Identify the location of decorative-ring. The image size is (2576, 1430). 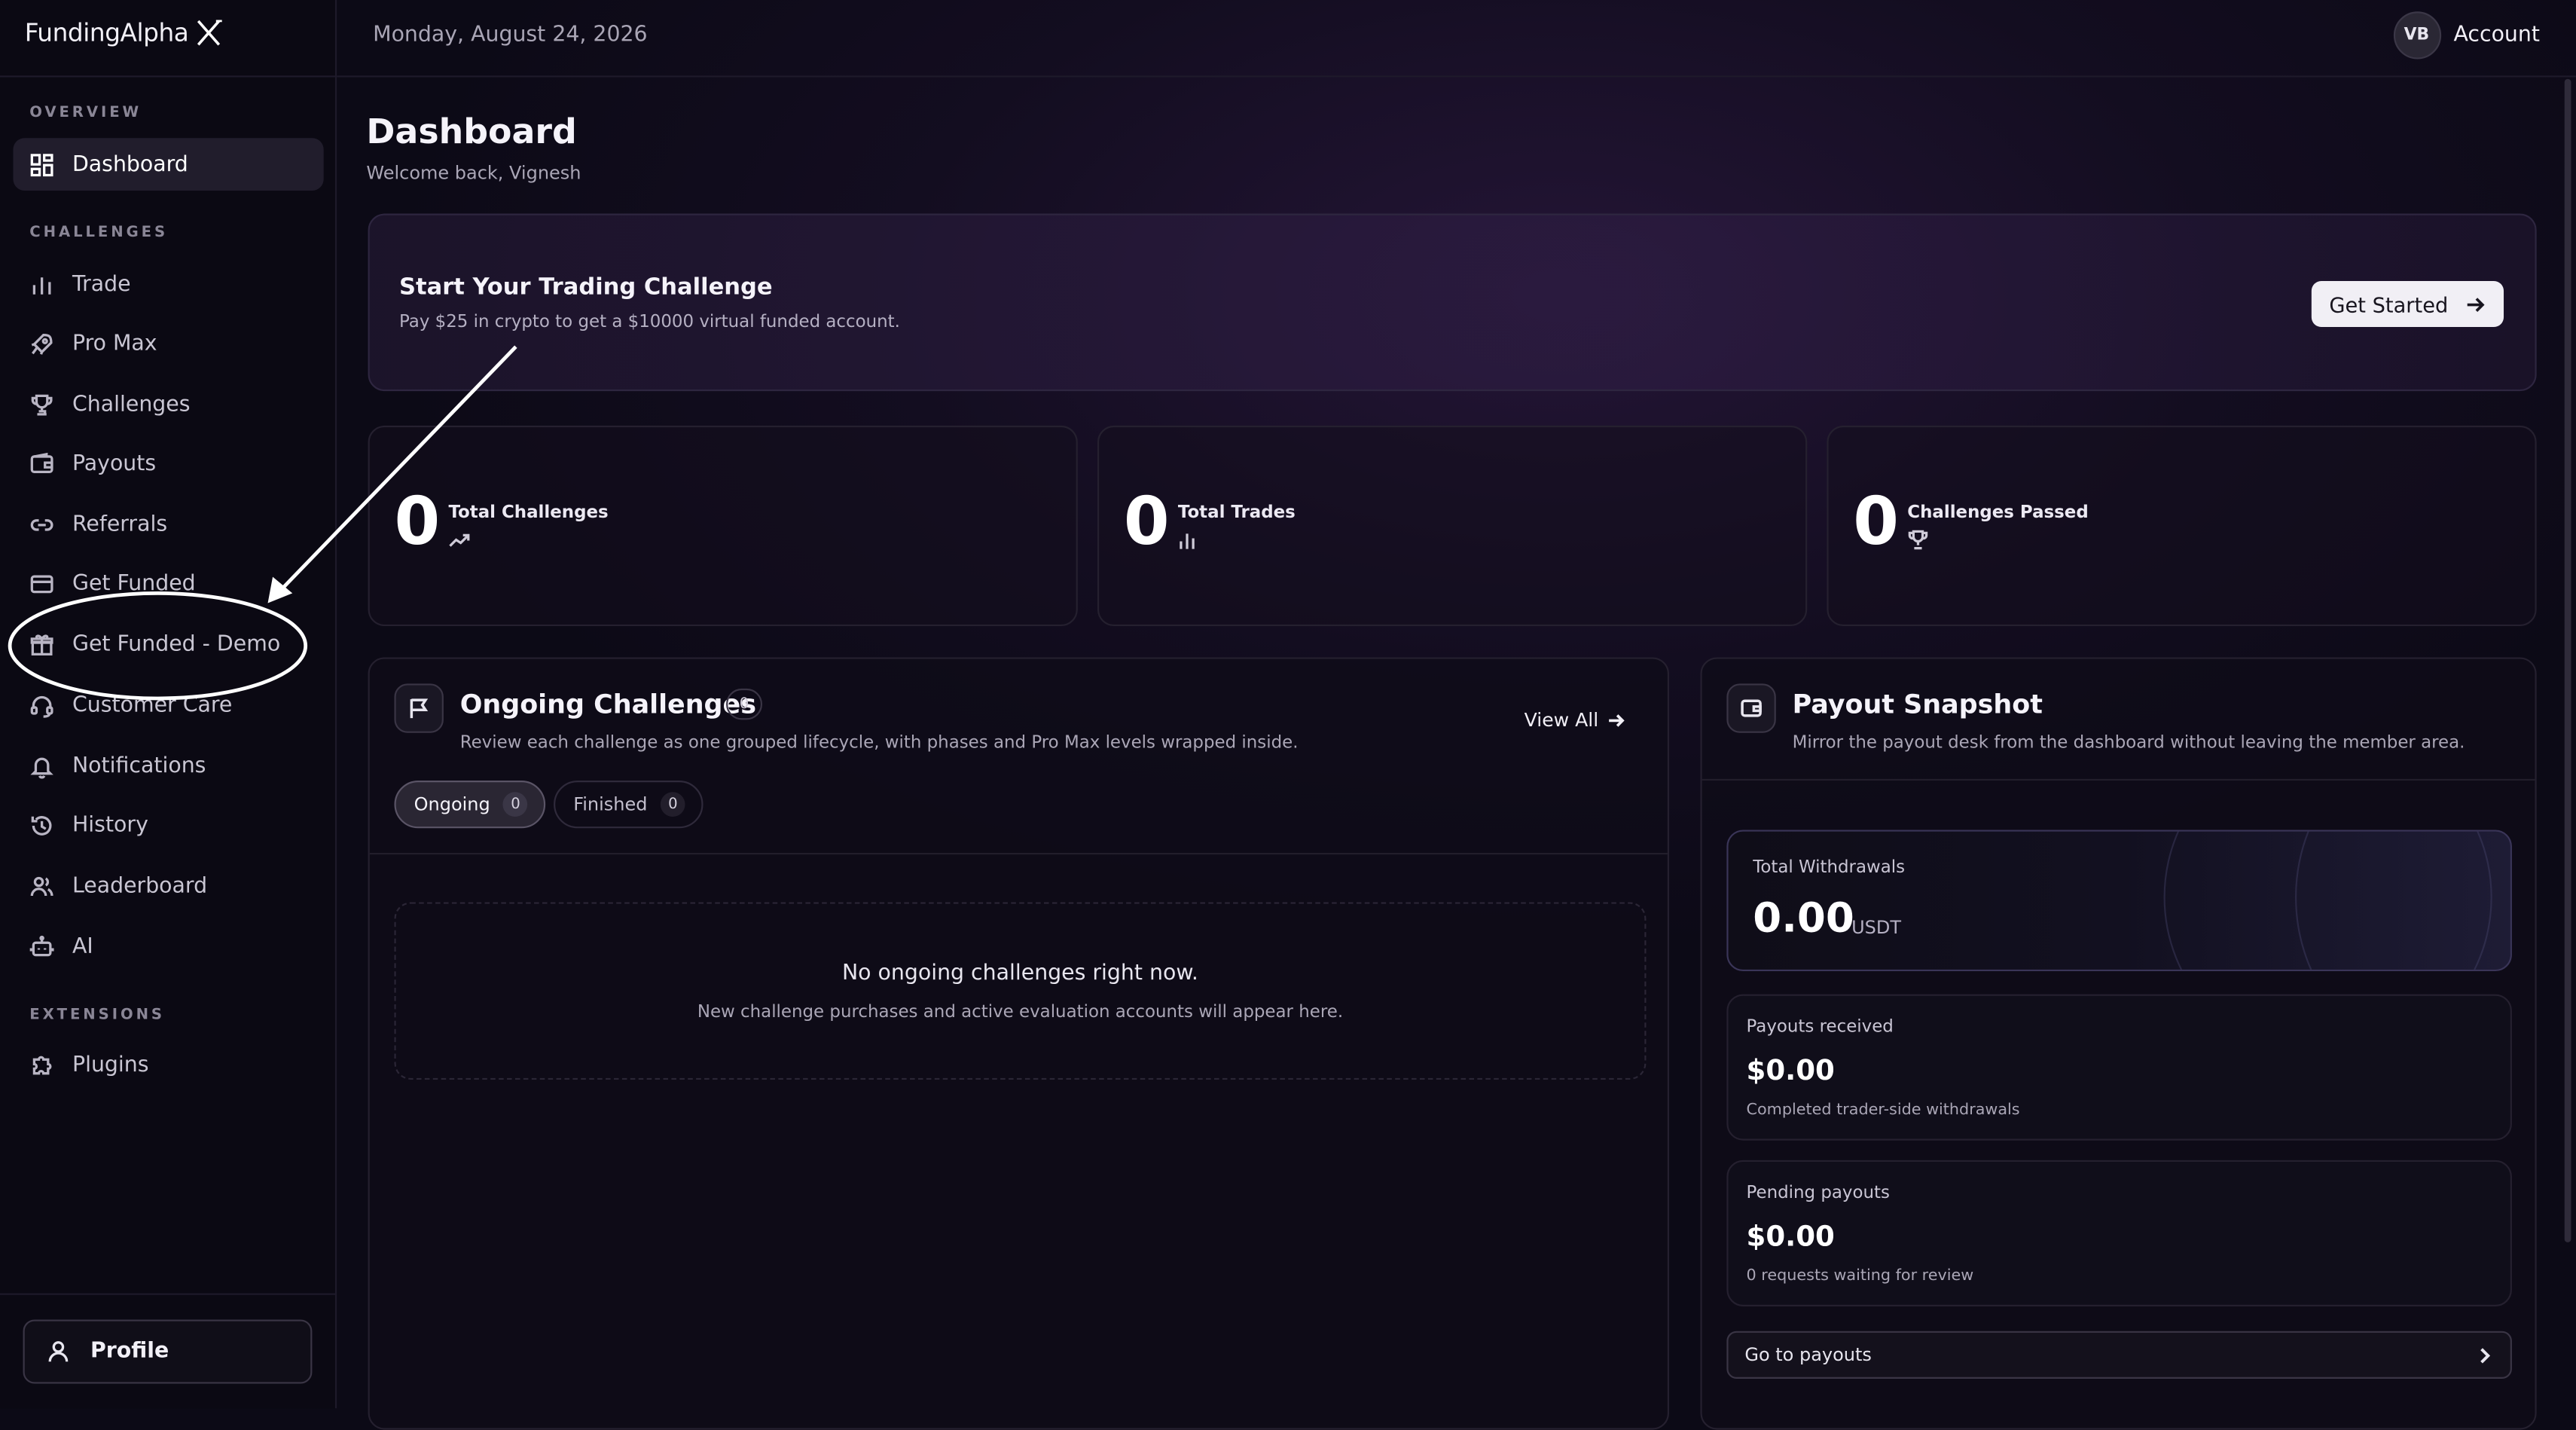
(2403, 900).